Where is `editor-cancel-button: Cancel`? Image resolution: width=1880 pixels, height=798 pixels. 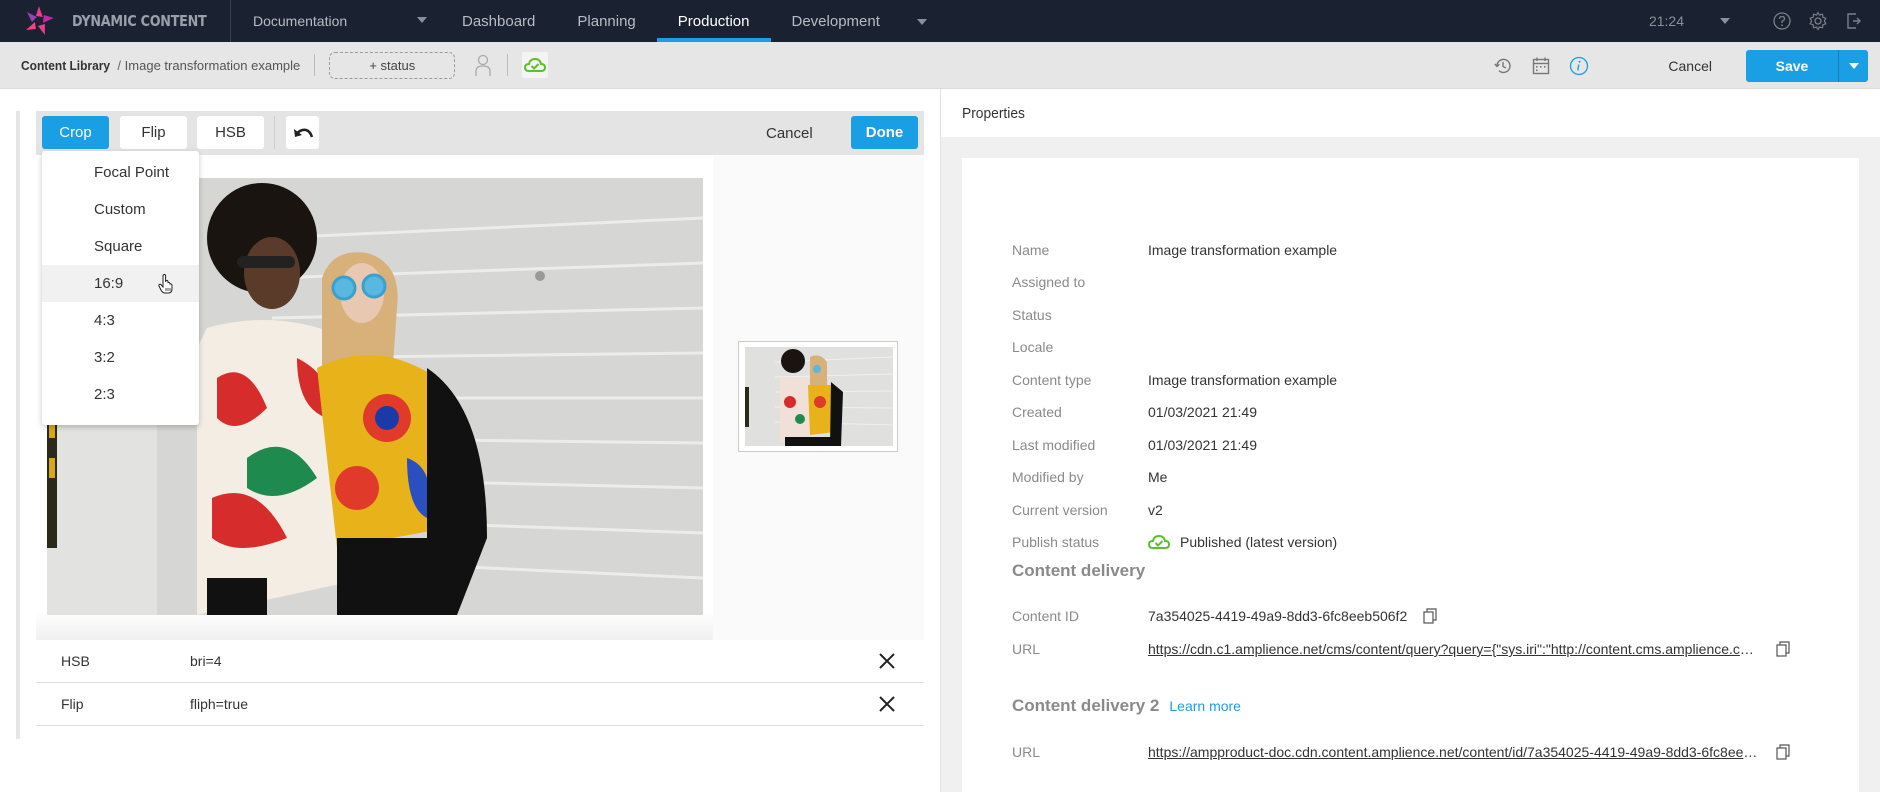
editor-cancel-button: Cancel is located at coordinates (789, 133).